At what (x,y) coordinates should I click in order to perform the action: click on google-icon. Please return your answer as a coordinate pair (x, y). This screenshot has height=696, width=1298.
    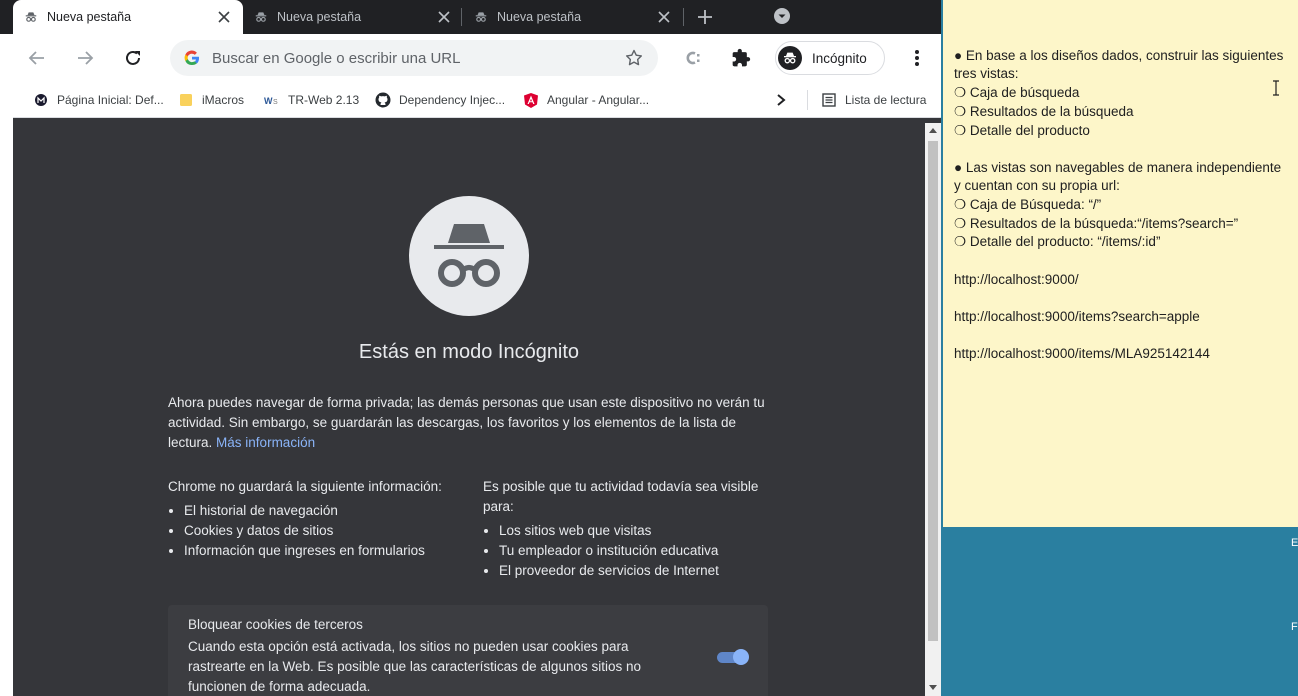
    Looking at the image, I should click on (192, 58).